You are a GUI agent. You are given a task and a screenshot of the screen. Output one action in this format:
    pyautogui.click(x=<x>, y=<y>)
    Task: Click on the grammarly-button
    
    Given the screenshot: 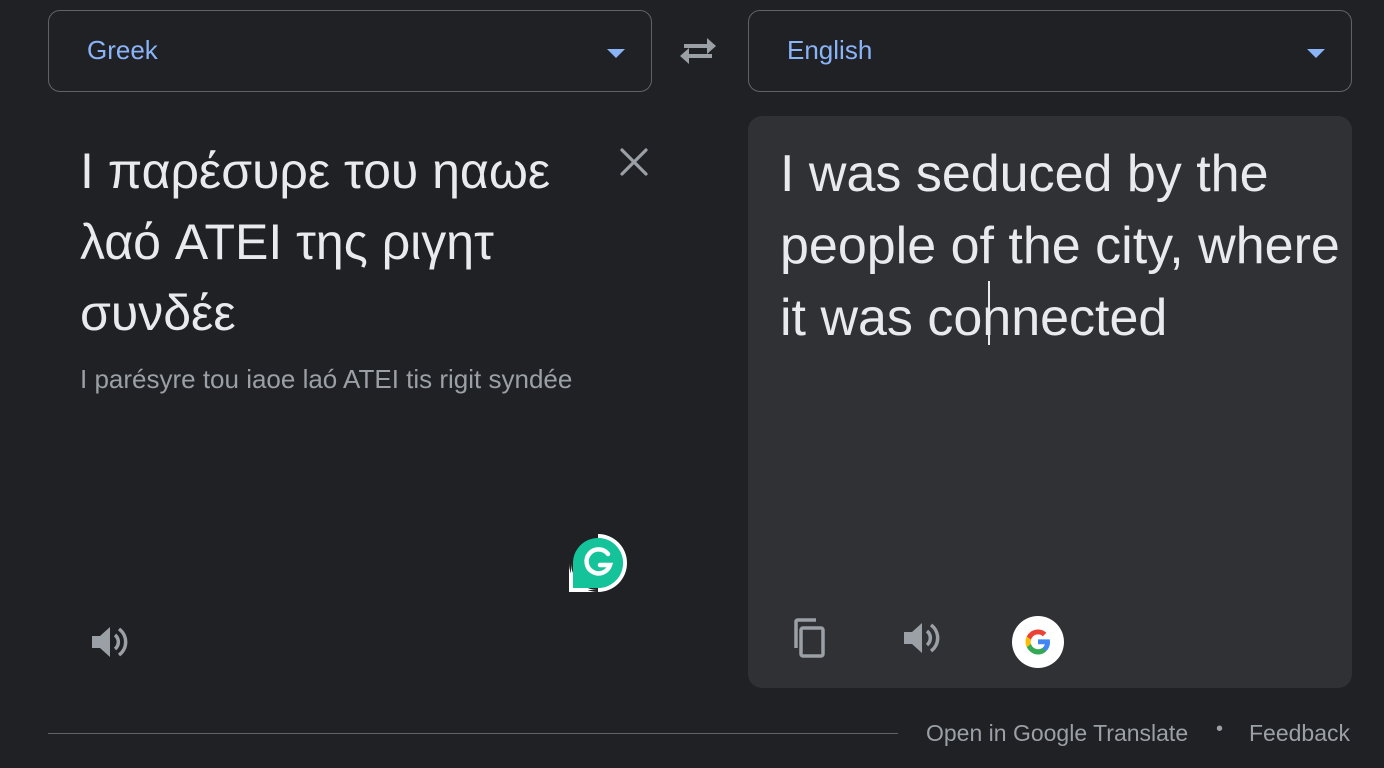 What is the action you would take?
    pyautogui.click(x=598, y=563)
    